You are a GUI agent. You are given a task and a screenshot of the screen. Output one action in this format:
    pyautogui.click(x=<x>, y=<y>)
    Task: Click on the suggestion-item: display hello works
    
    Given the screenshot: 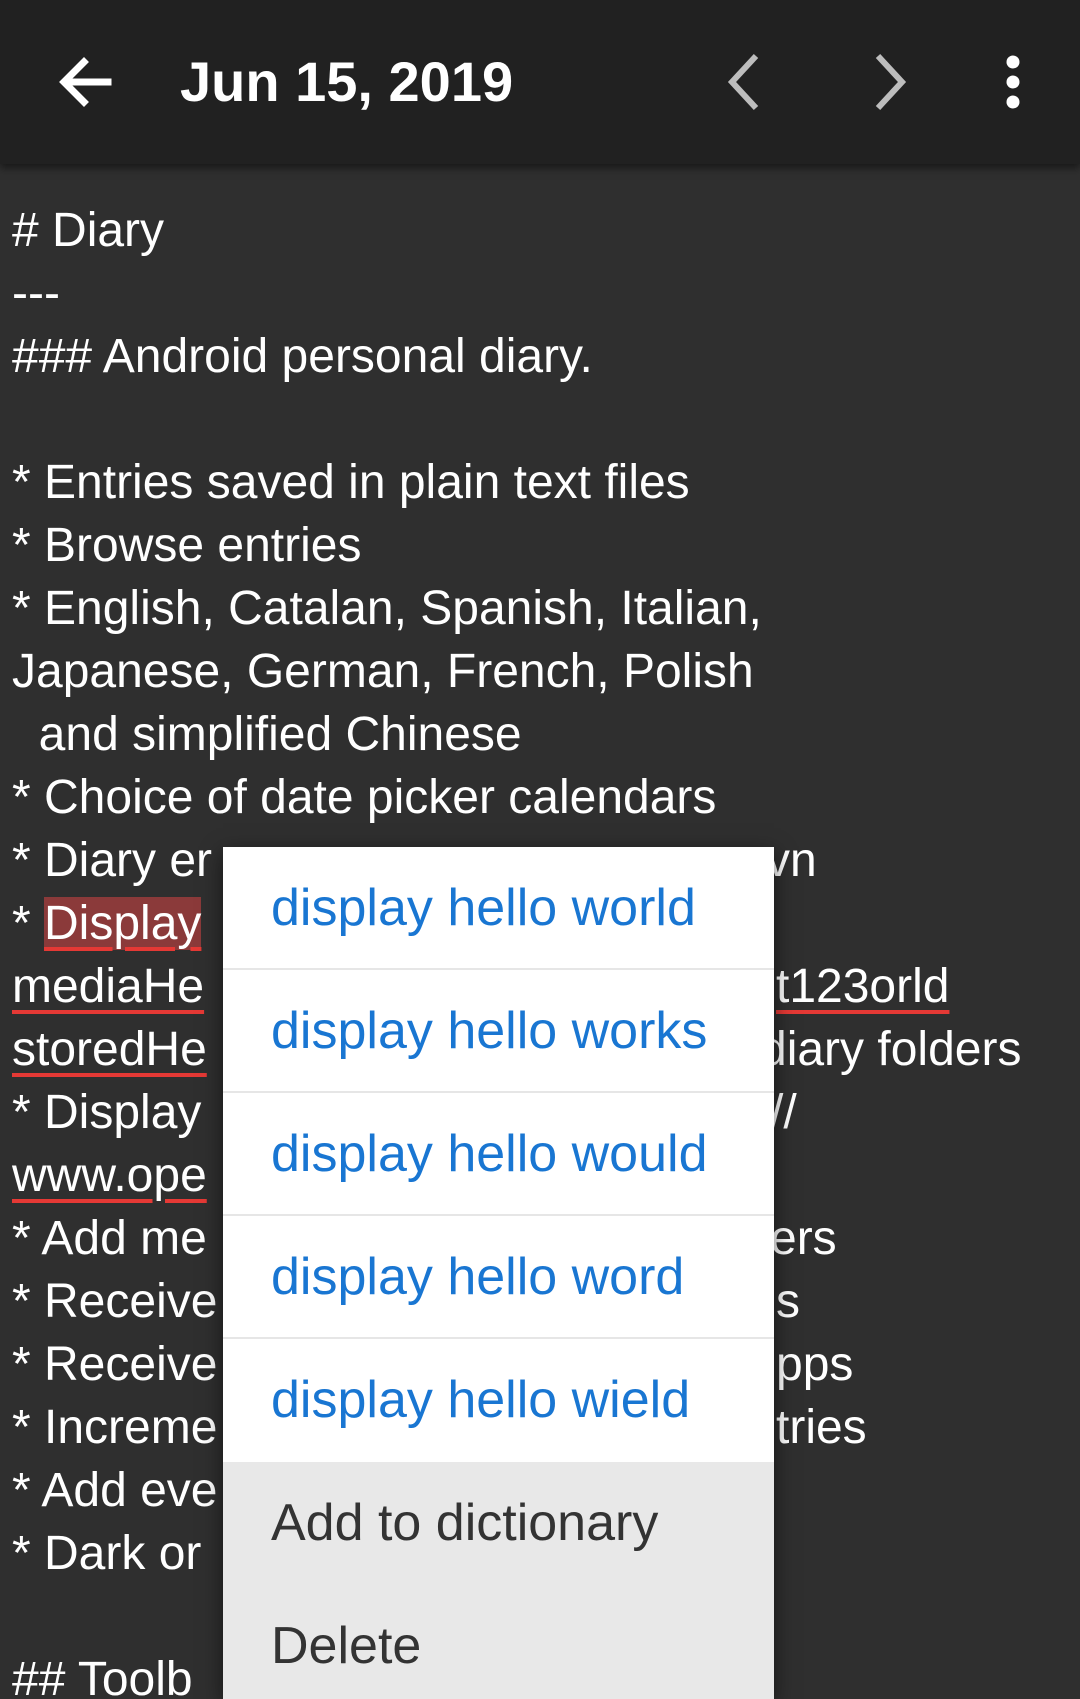 What is the action you would take?
    pyautogui.click(x=498, y=1031)
    